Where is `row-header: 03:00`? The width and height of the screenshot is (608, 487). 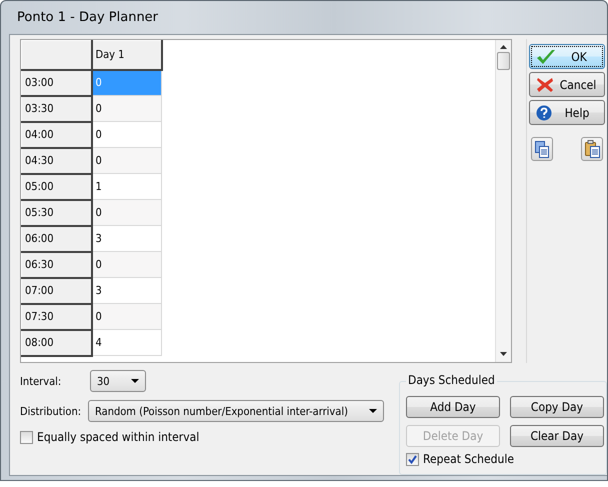 row-header: 03:00 is located at coordinates (57, 83).